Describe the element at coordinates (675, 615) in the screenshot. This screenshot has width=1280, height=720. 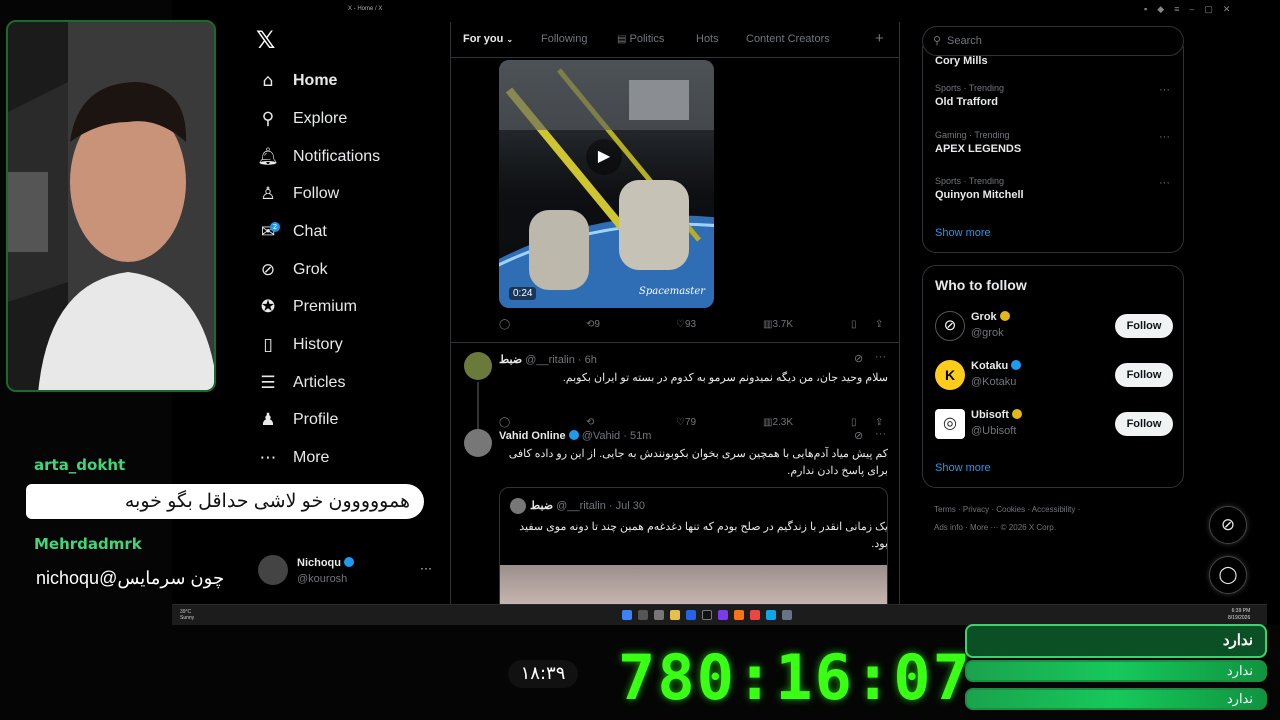
I see `folder-icon` at that location.